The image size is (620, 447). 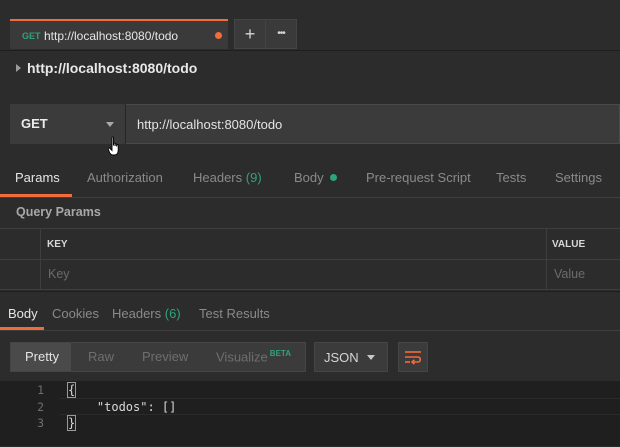 I want to click on hand-cursor-icon, so click(x=113, y=146).